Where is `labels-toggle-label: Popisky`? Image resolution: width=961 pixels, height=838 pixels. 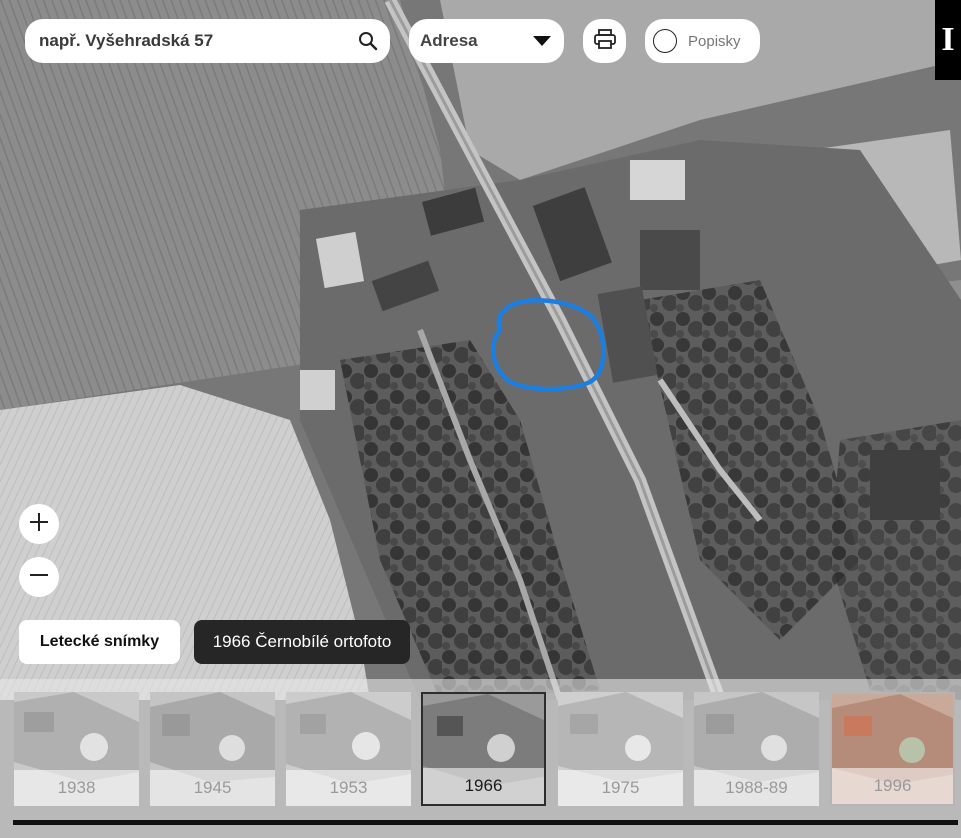 labels-toggle-label: Popisky is located at coordinates (714, 41).